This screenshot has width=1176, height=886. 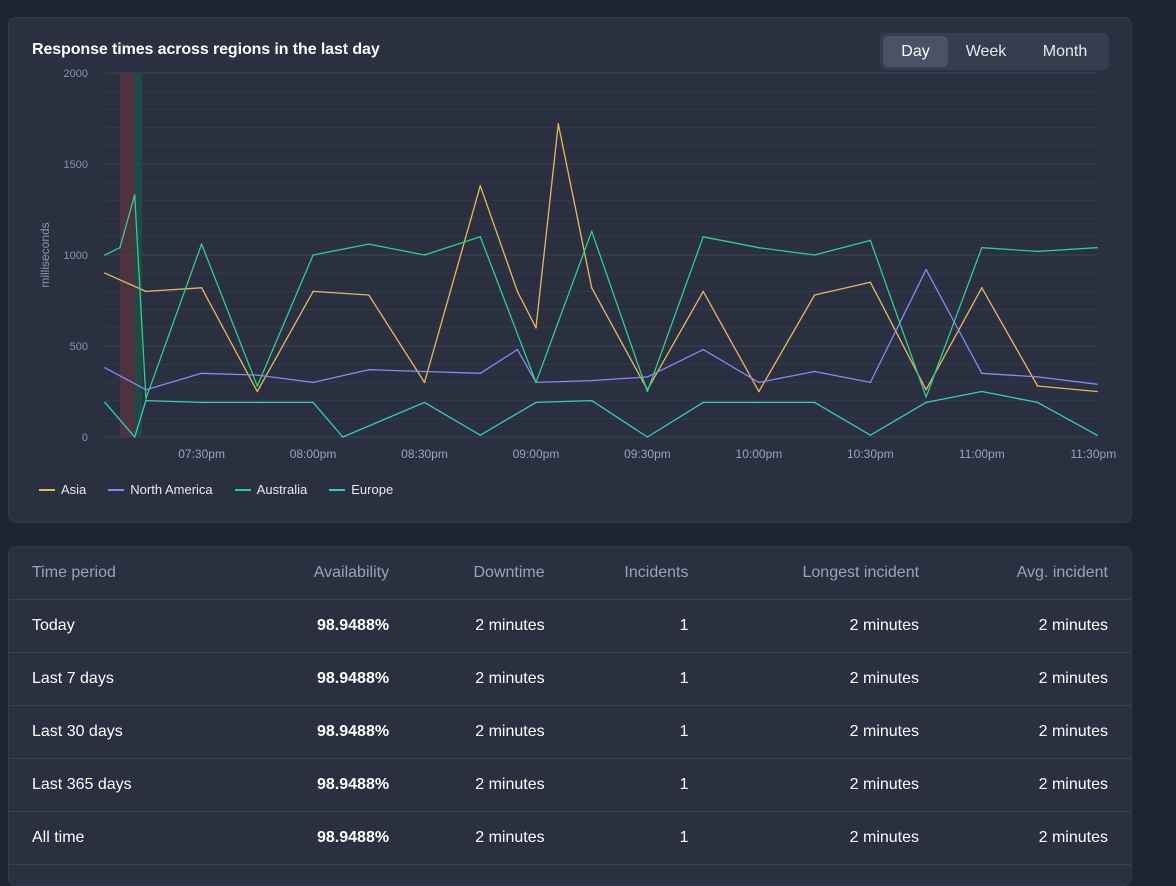 What do you see at coordinates (85, 438) in the screenshot?
I see `y-tick-label: 0` at bounding box center [85, 438].